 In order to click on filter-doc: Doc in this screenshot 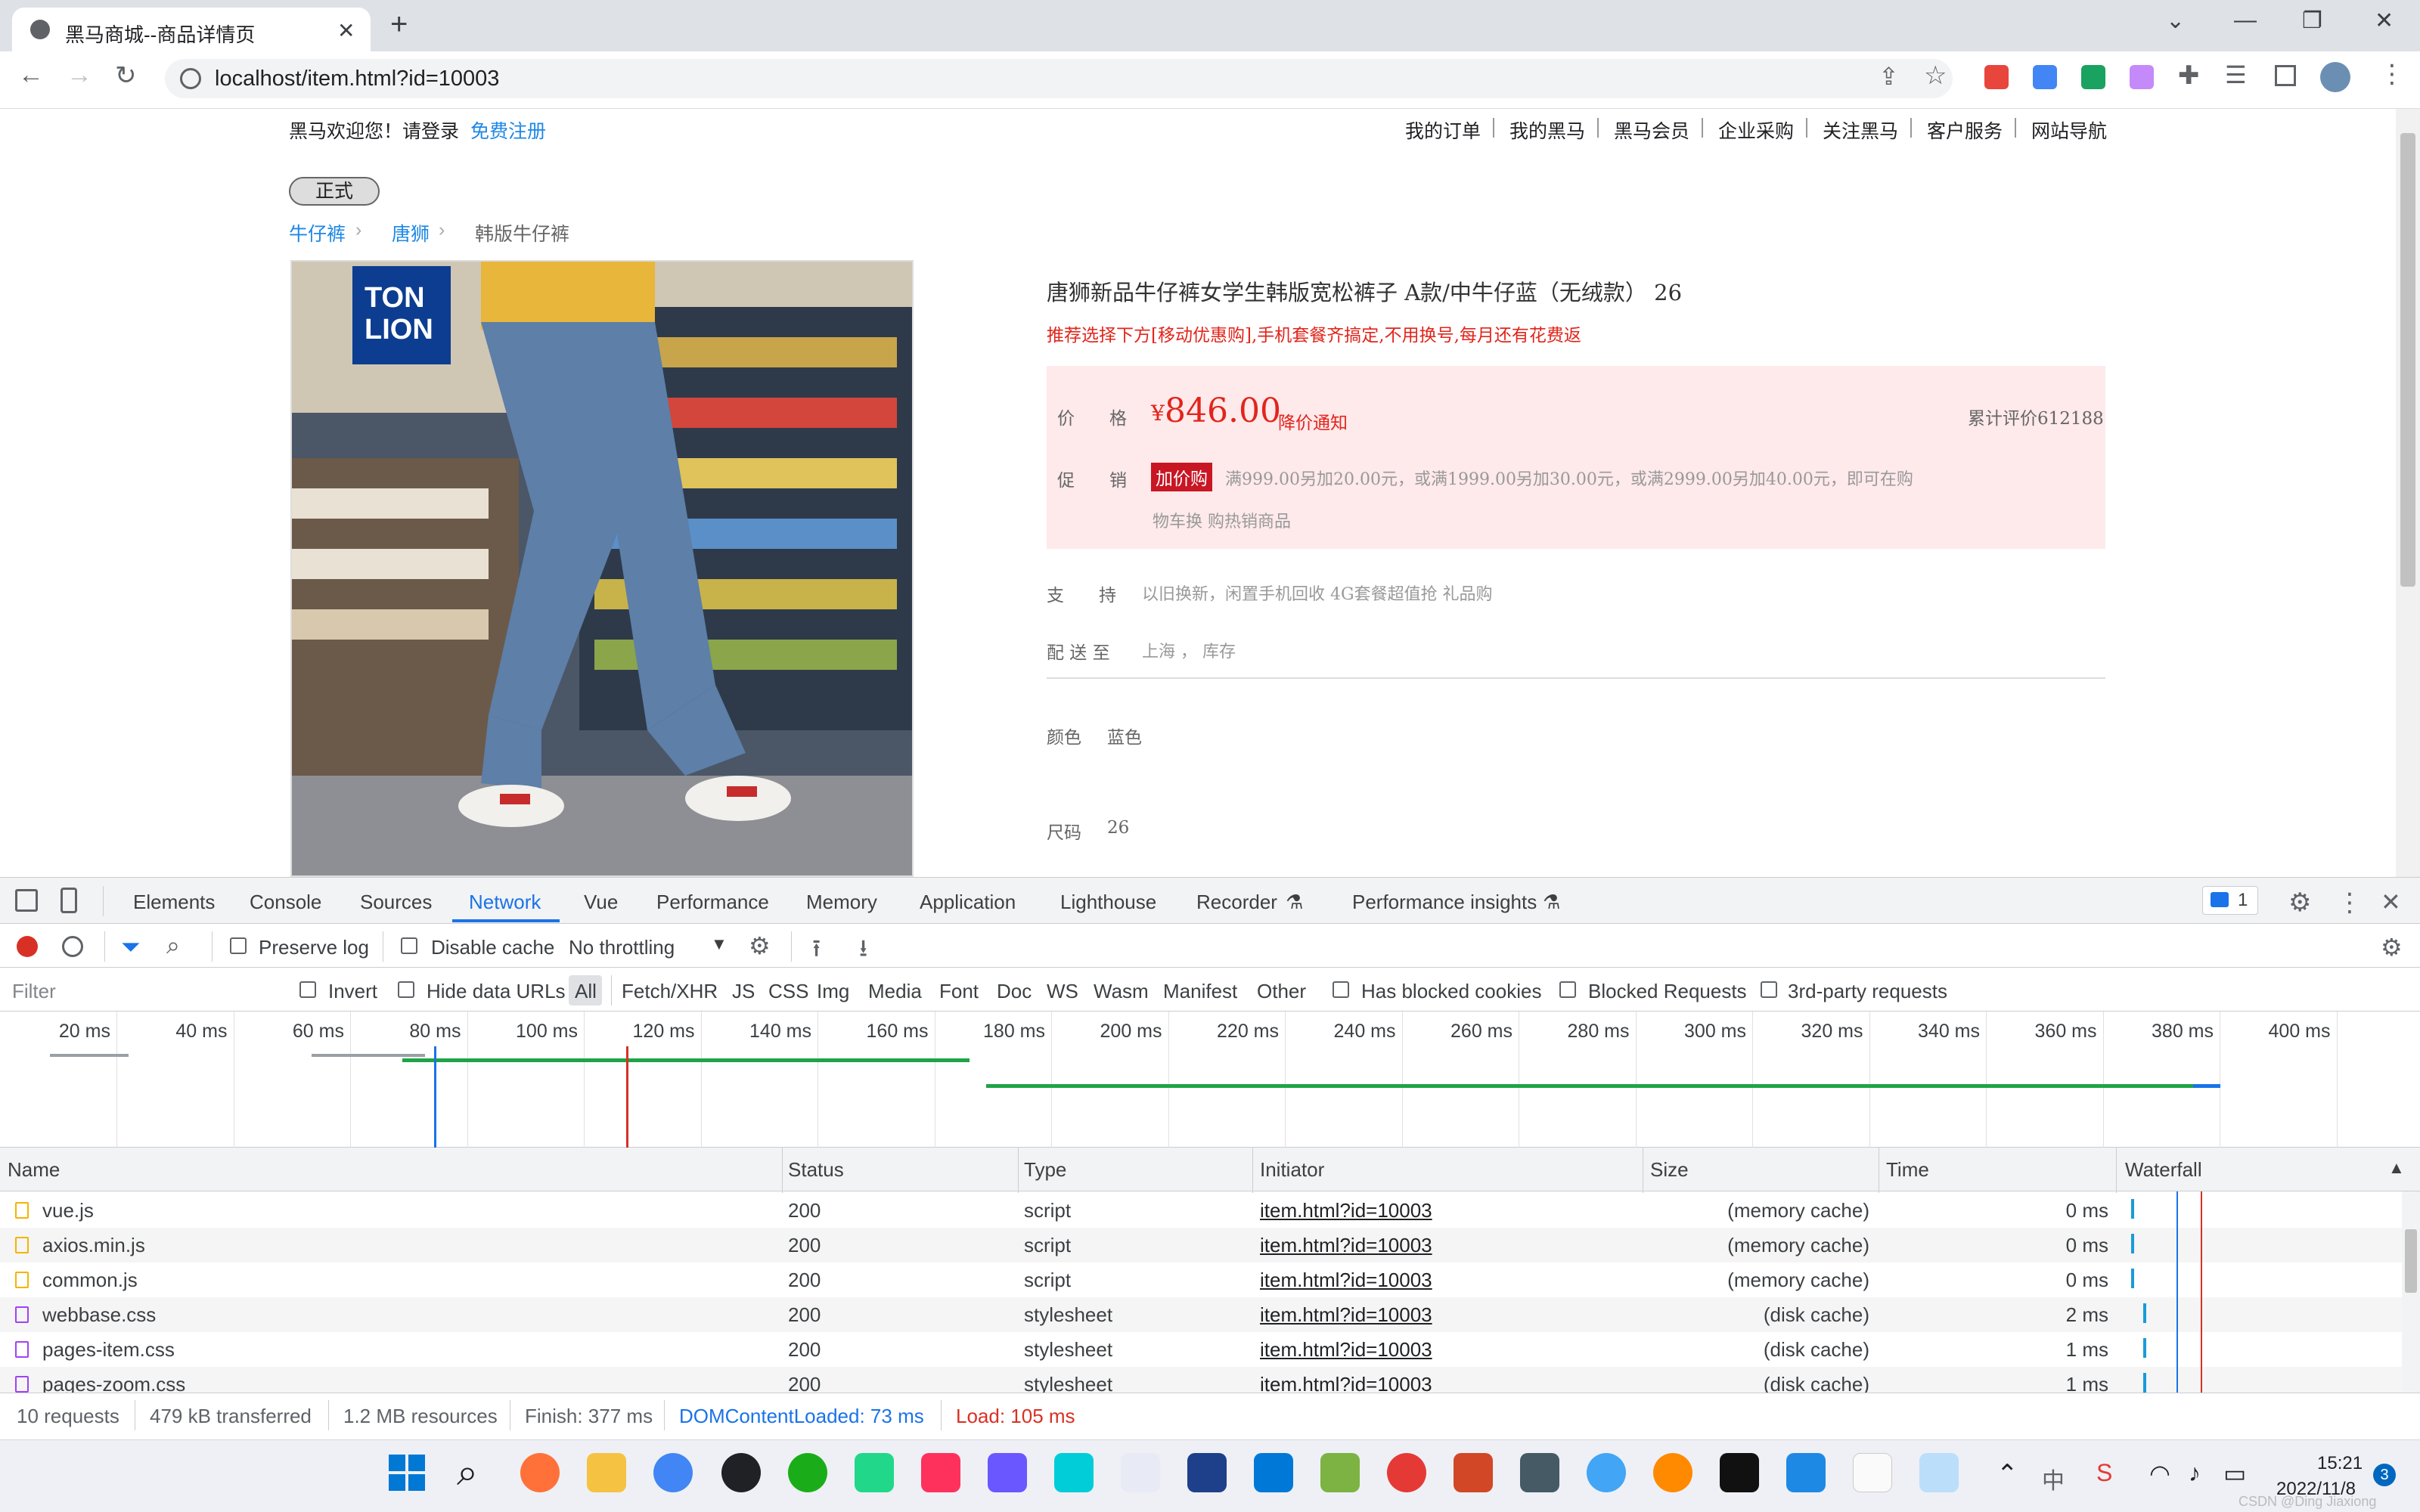, I will do `click(1014, 992)`.